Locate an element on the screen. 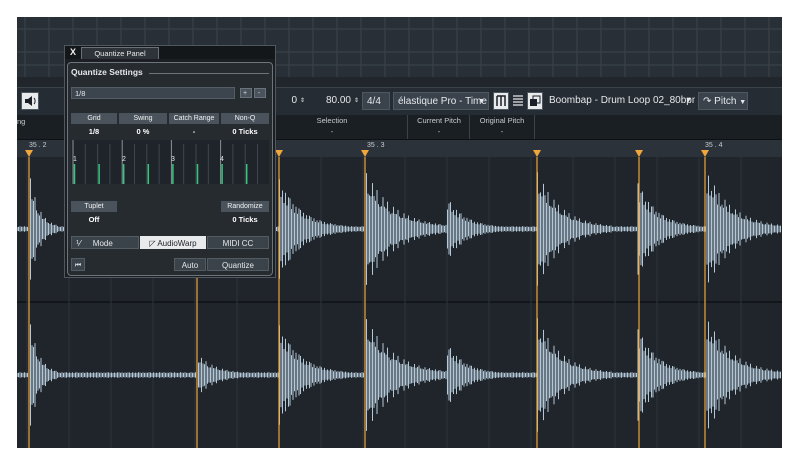 This screenshot has height=465, width=799. non-q-label: Non-Q is located at coordinates (245, 118).